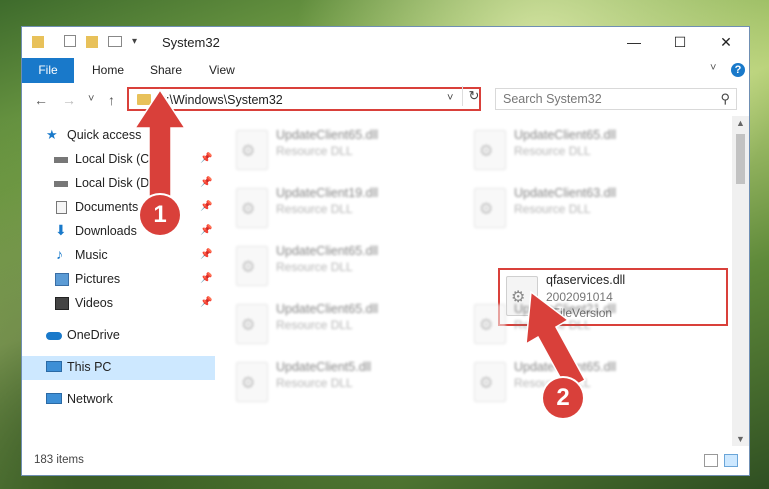  Describe the element at coordinates (563, 398) in the screenshot. I see `step-badge-2: 2` at that location.